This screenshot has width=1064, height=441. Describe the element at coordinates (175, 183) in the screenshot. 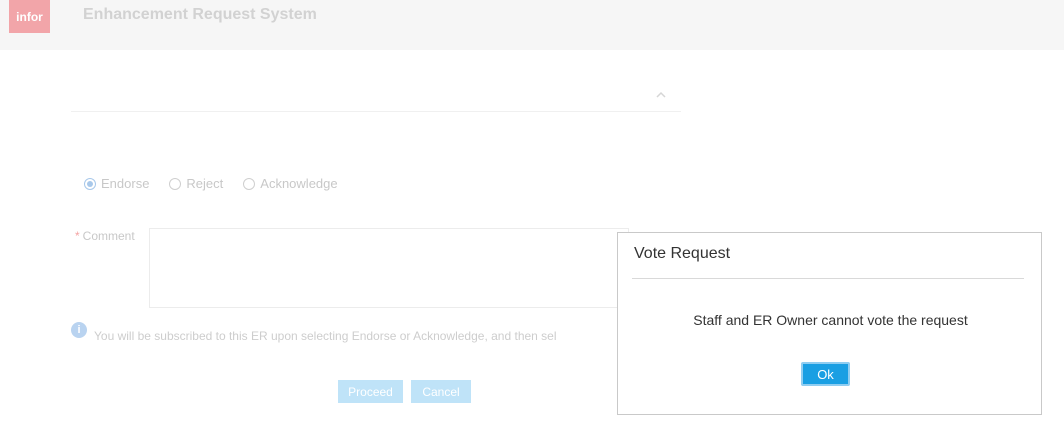

I see `radio-reject-circle` at that location.